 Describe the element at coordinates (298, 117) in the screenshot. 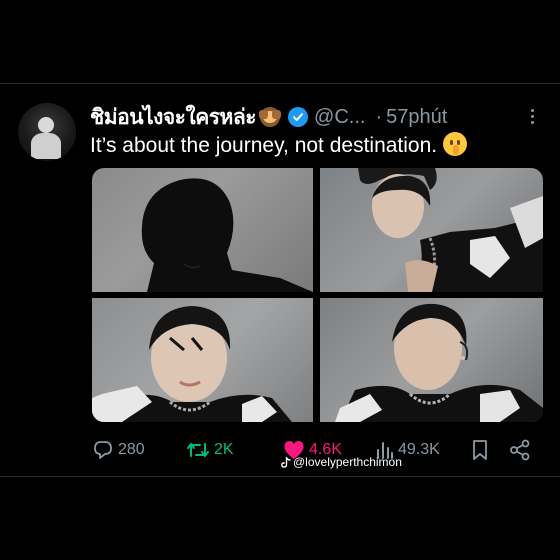

I see `verified-icon` at that location.